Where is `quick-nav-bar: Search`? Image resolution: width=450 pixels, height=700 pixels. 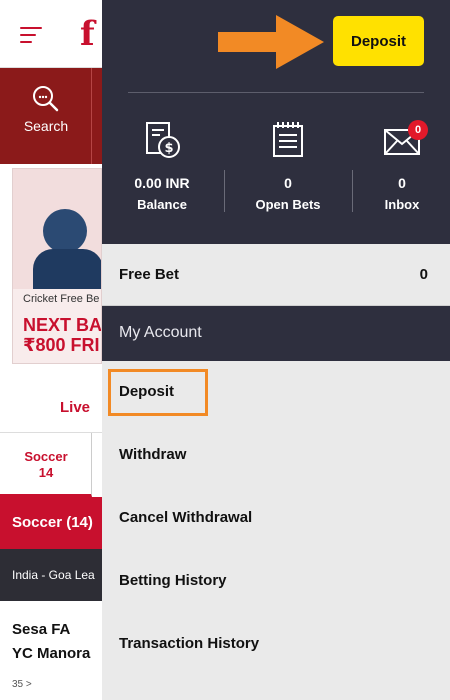 quick-nav-bar: Search is located at coordinates (51, 116).